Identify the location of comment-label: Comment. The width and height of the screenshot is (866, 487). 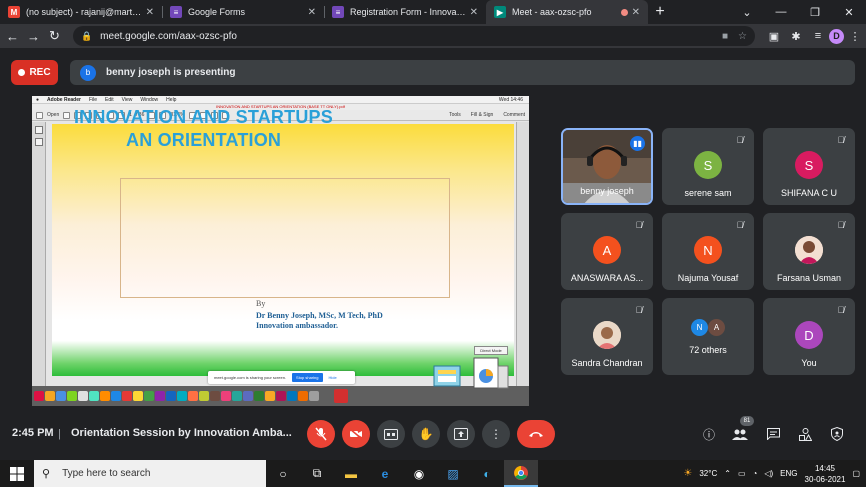
(514, 115).